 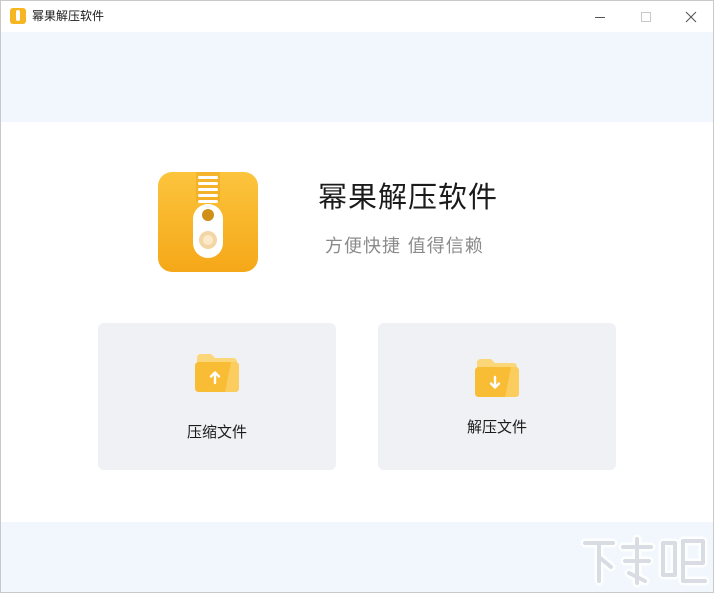 I want to click on minimize-icon, so click(x=600, y=17).